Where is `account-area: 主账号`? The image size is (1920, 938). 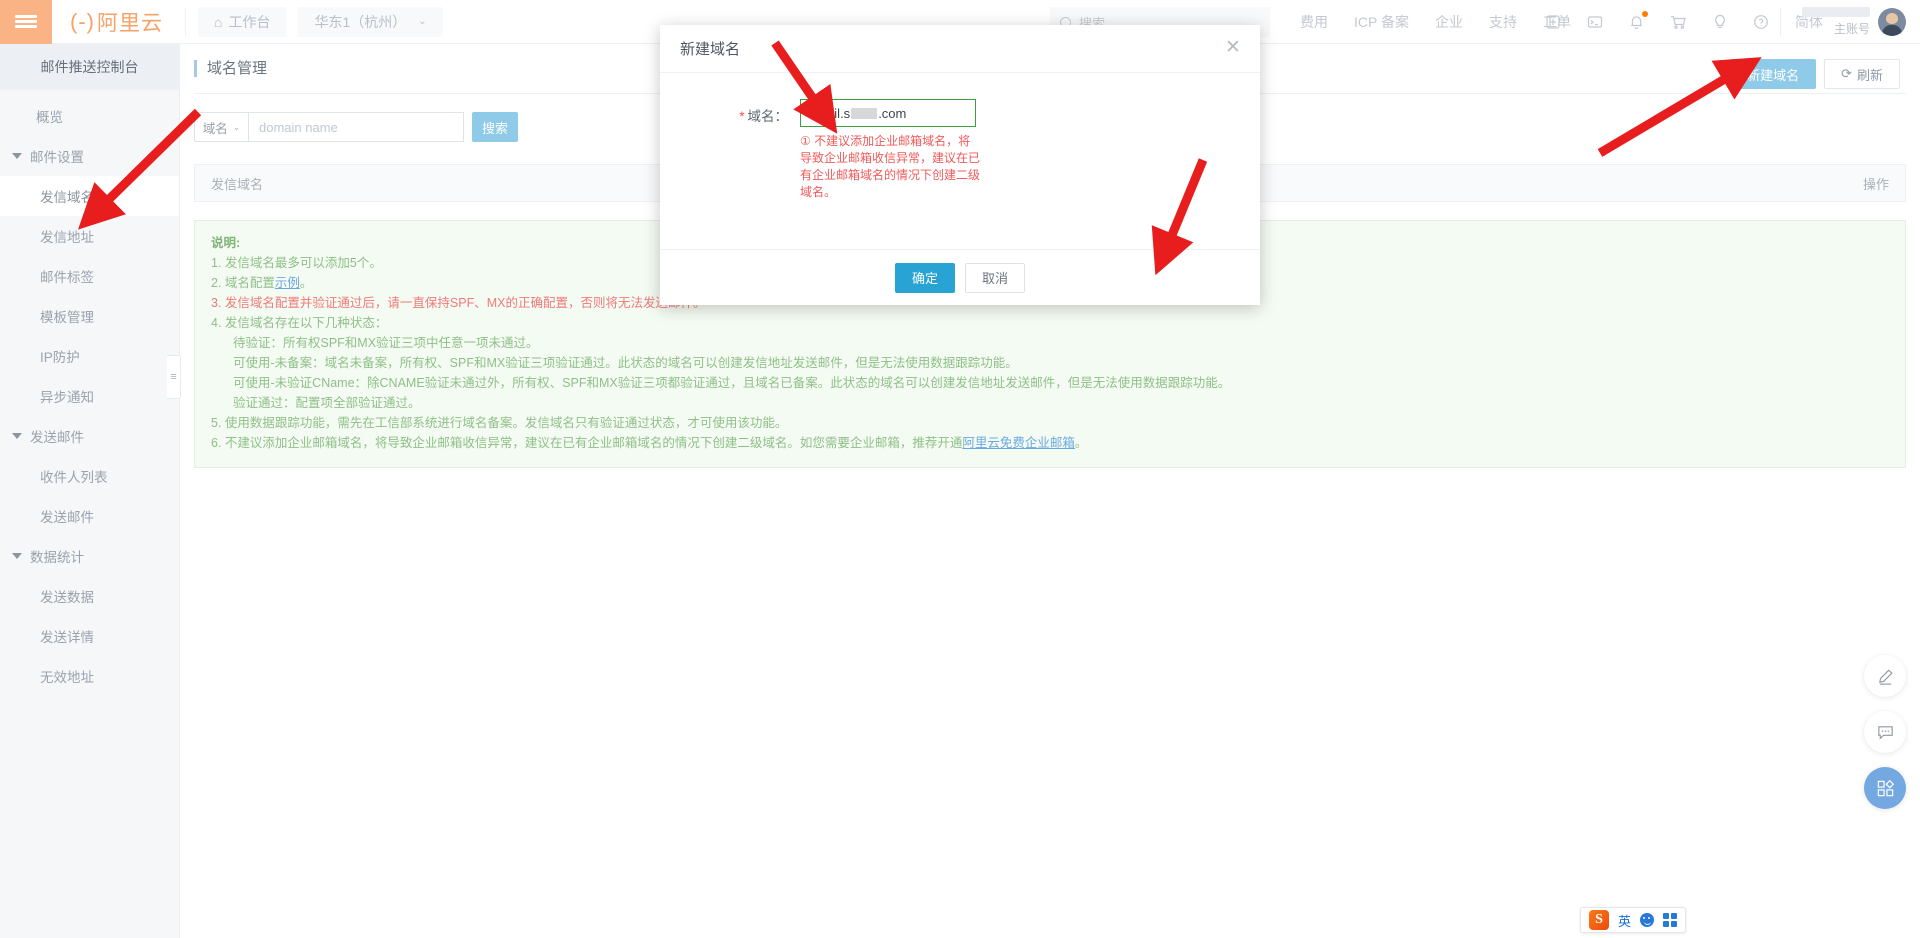 account-area: 主账号 is located at coordinates (1854, 22).